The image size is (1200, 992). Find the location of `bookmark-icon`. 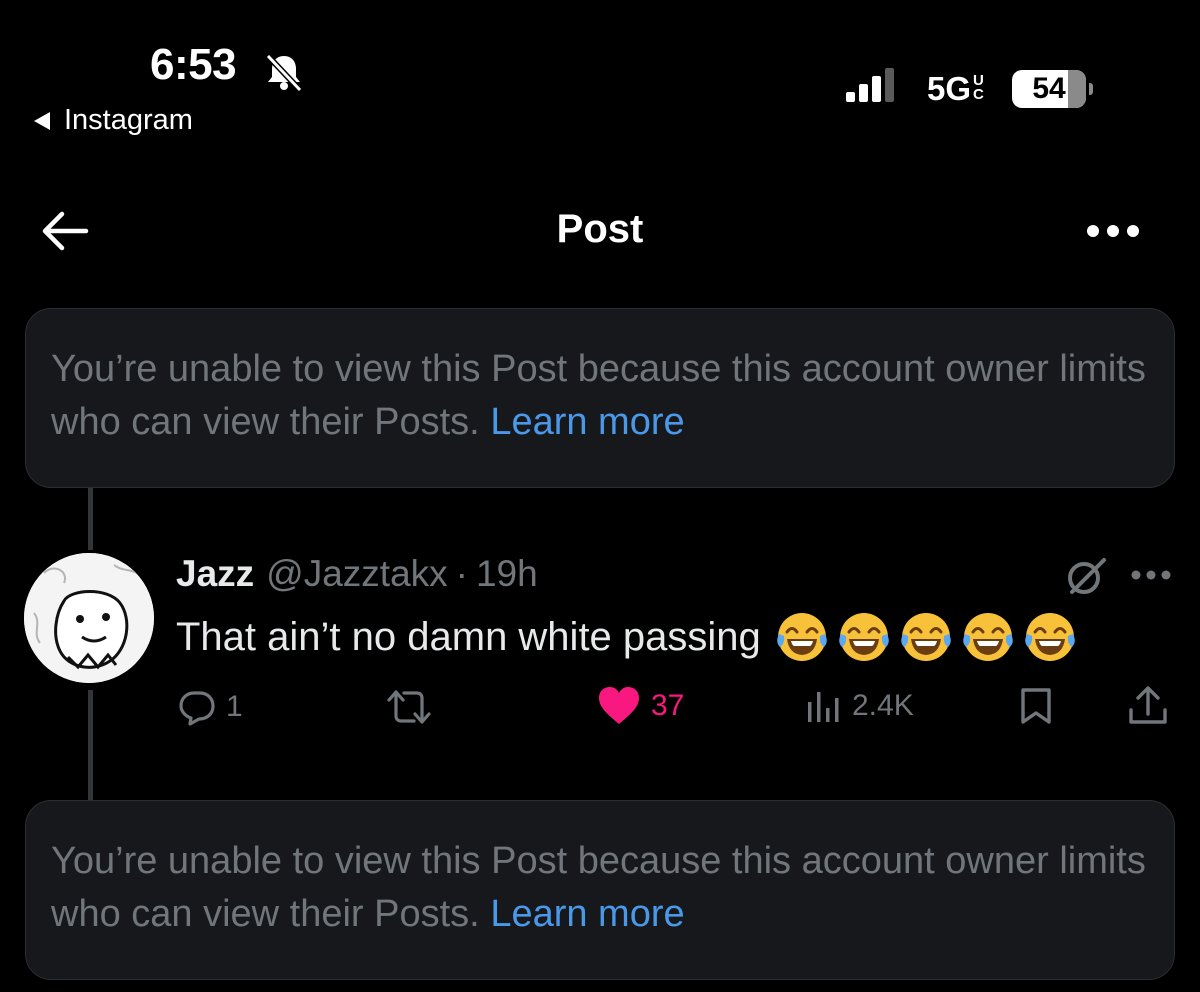

bookmark-icon is located at coordinates (1036, 706).